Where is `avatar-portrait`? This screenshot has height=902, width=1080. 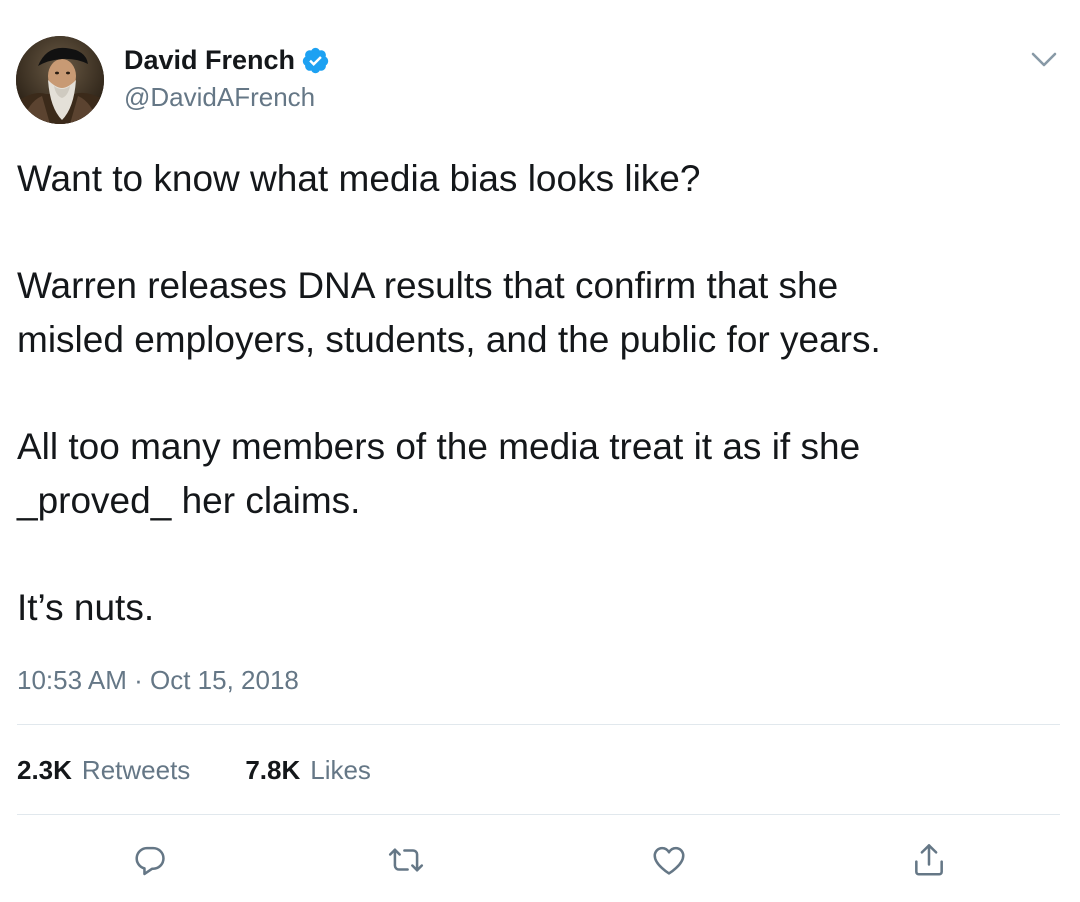
avatar-portrait is located at coordinates (60, 80).